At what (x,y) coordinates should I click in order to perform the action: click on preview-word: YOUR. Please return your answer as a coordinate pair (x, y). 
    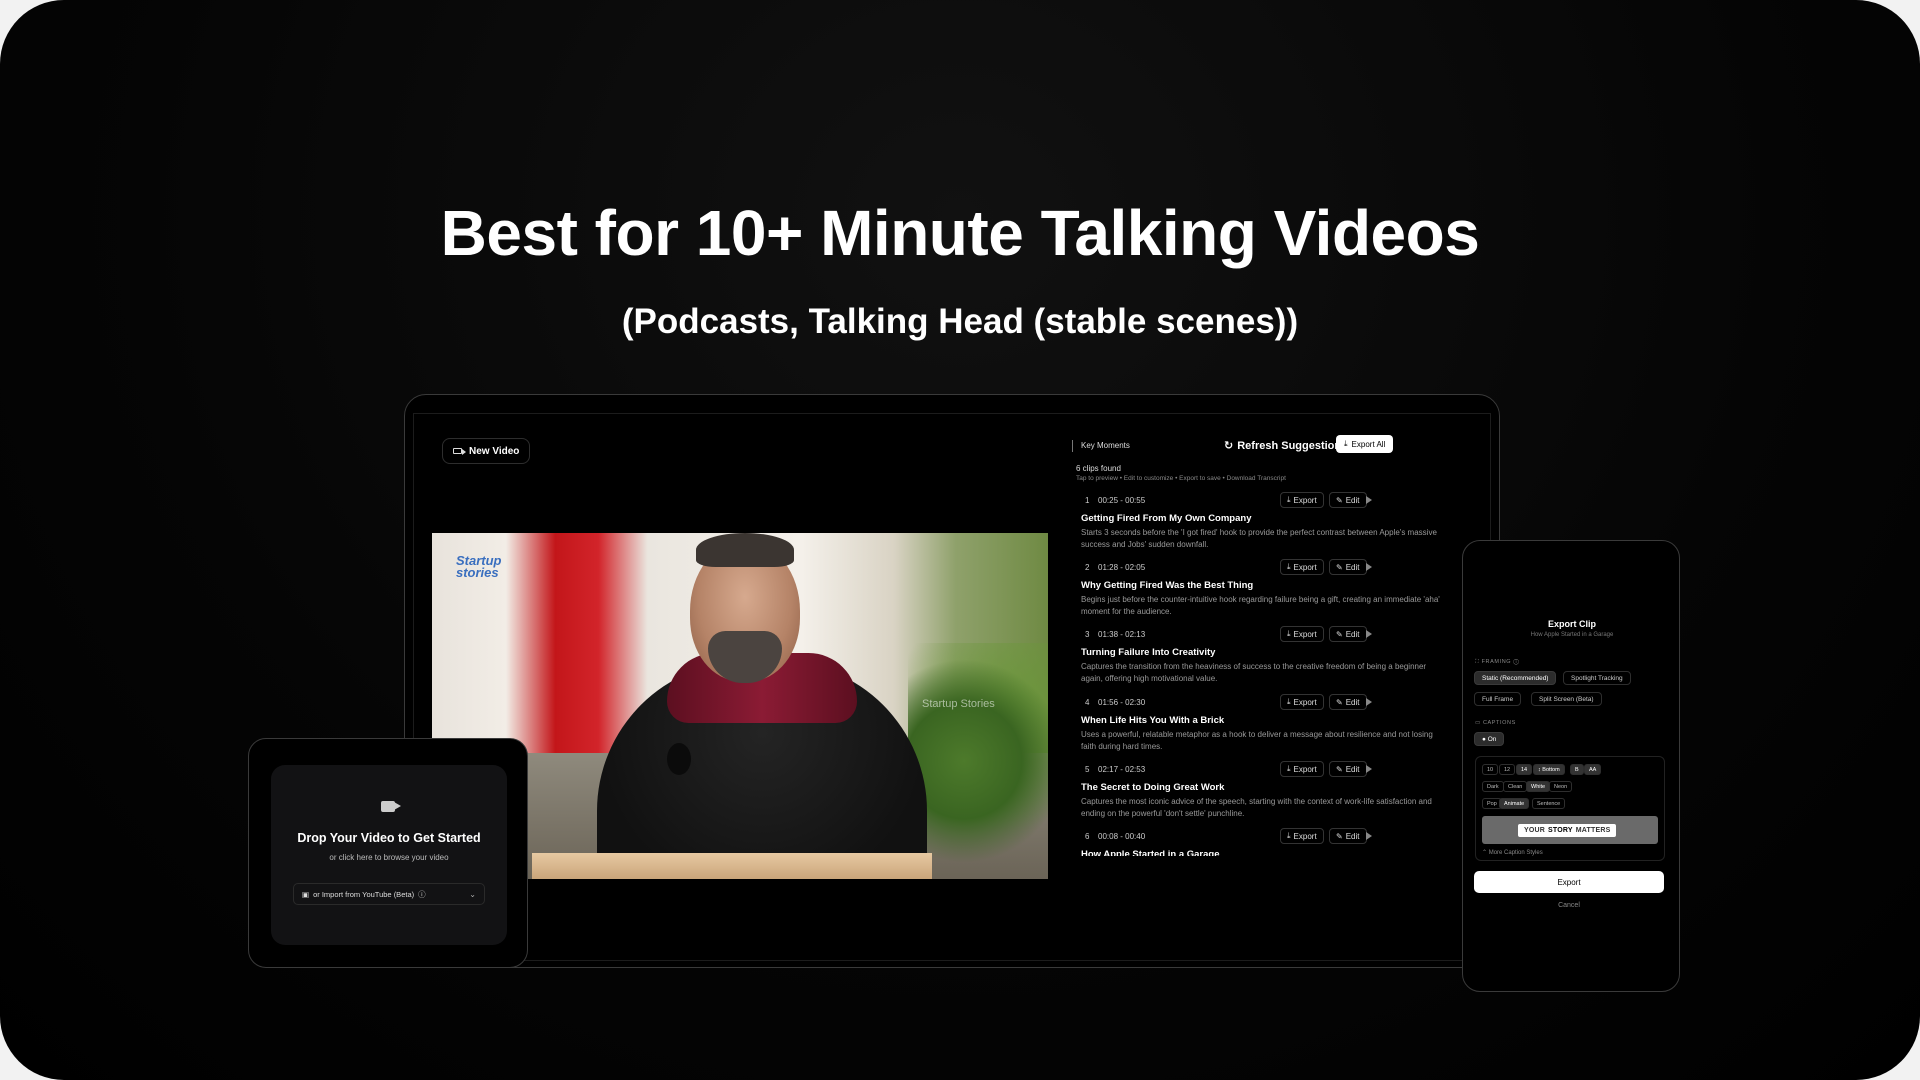
    Looking at the image, I should click on (1535, 830).